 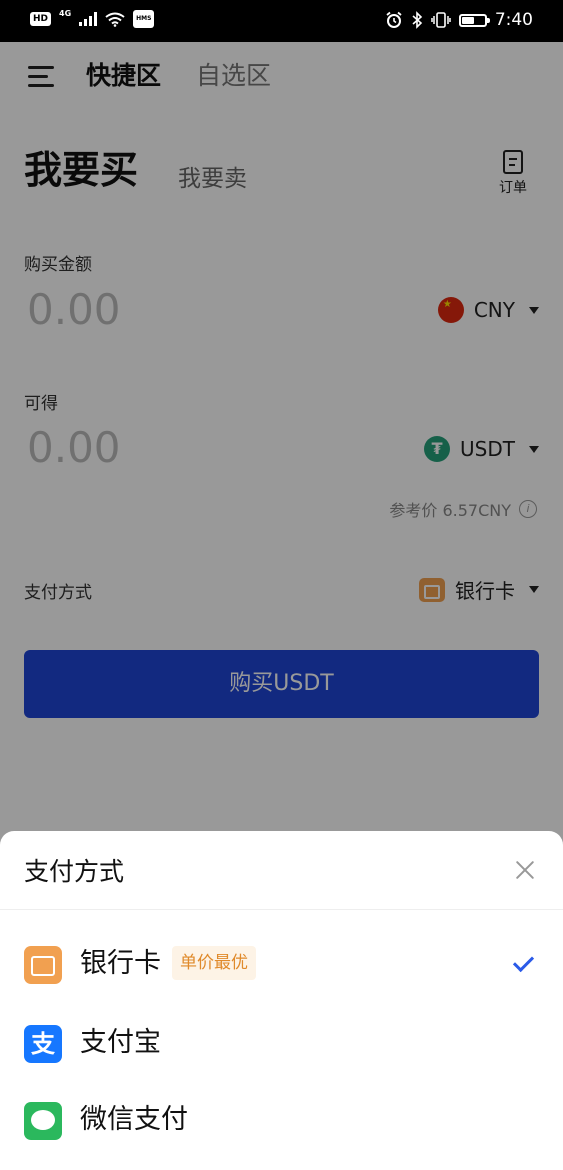 What do you see at coordinates (417, 20) in the screenshot?
I see `bluetooth-icon` at bounding box center [417, 20].